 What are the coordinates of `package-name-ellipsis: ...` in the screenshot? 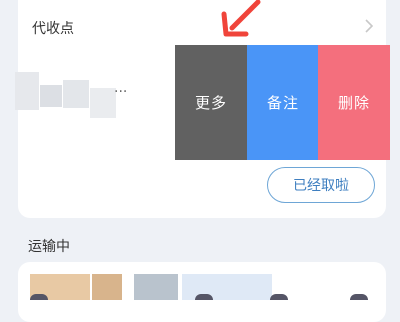 It's located at (121, 88).